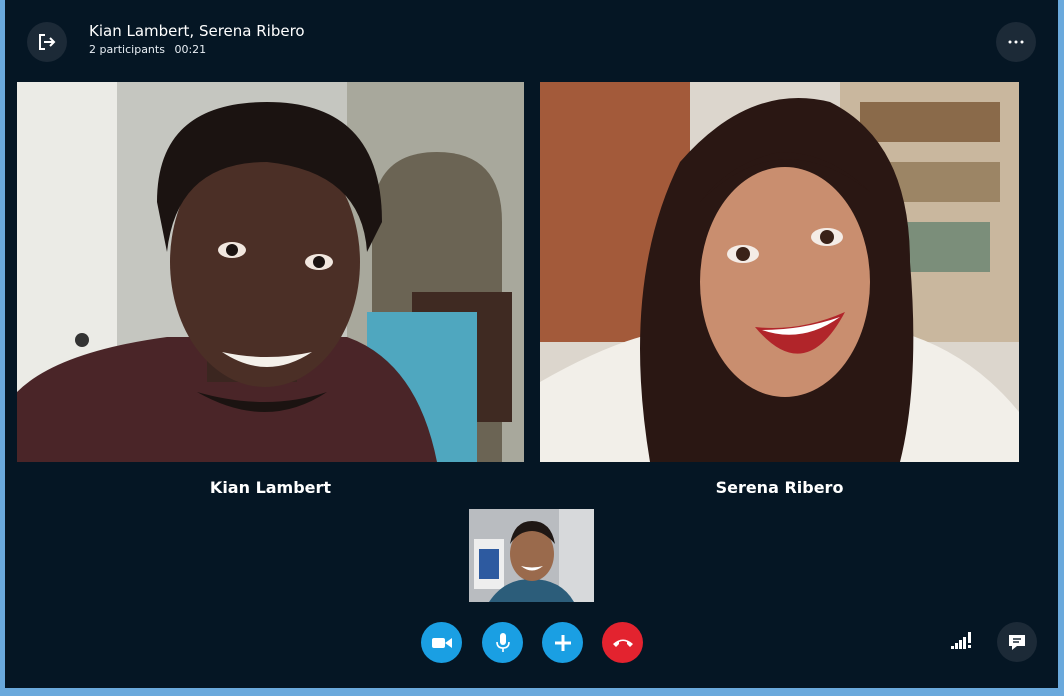 This screenshot has width=1064, height=696. Describe the element at coordinates (197, 31) in the screenshot. I see `call-title: Kian Lambert, Serena Ribero` at that location.